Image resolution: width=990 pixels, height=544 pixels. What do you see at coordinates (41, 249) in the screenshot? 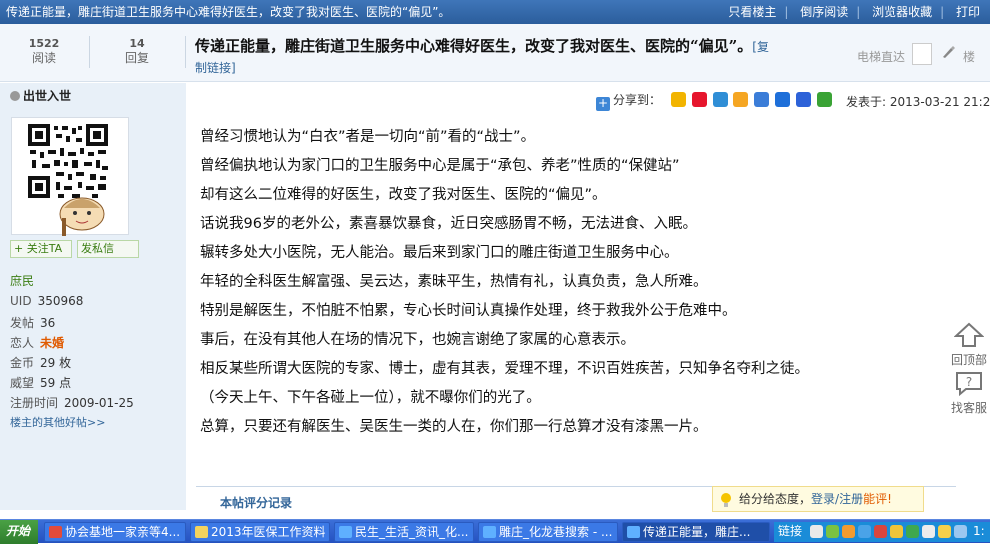
I see `follow-button: + 关注TA` at bounding box center [41, 249].